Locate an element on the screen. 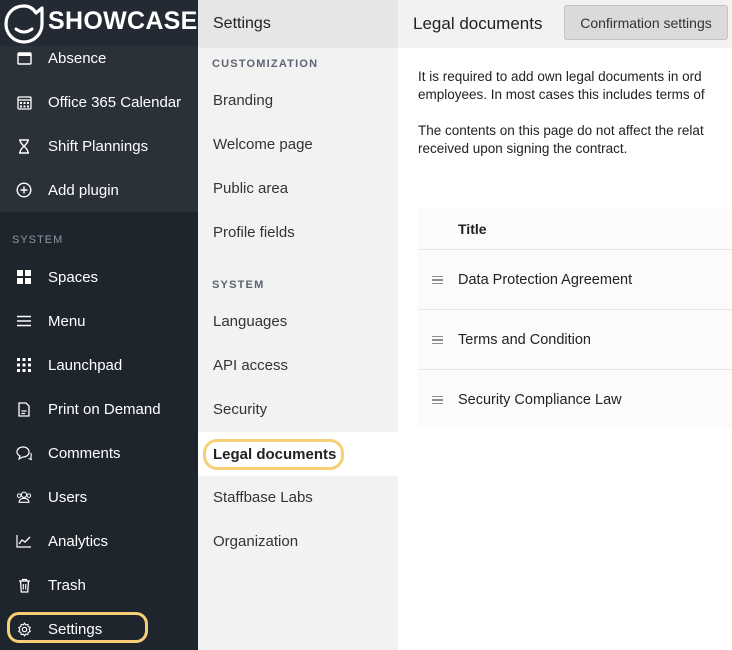 This screenshot has width=732, height=650. sidebar-item-office365-calendar: Office 365 Calendar is located at coordinates (99, 102).